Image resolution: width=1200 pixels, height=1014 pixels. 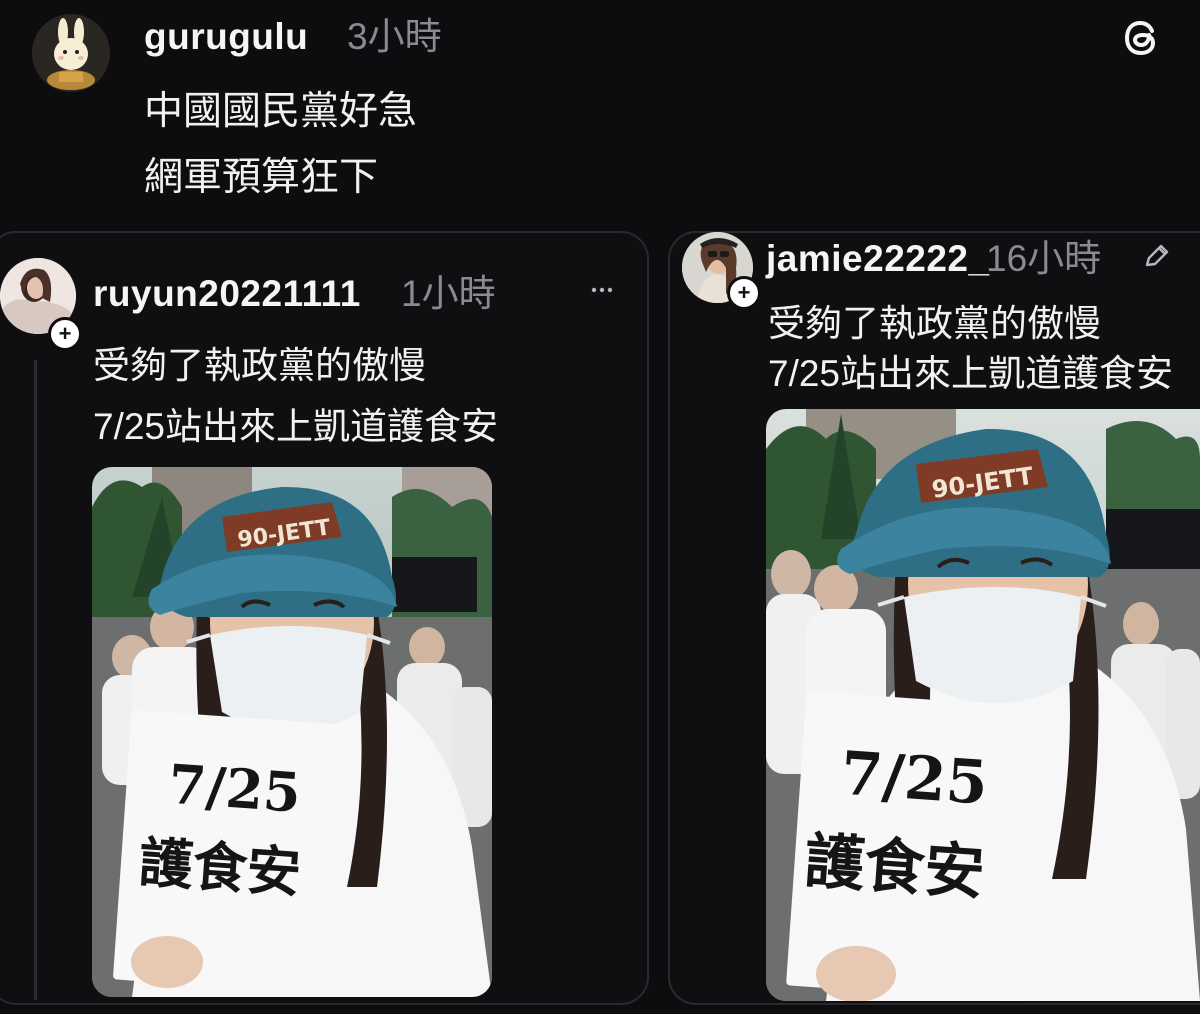 I want to click on jamie-post-time: 16小時, so click(x=1044, y=258).